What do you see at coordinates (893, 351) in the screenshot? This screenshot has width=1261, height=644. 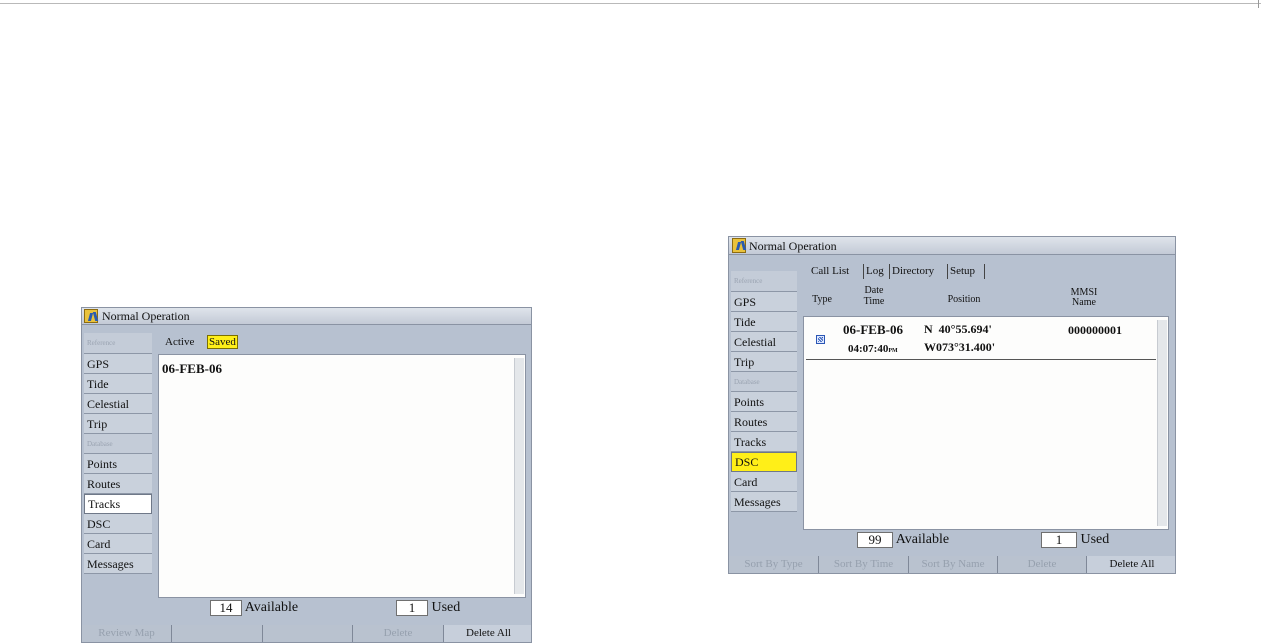 I see `row-time-ampm: PM` at bounding box center [893, 351].